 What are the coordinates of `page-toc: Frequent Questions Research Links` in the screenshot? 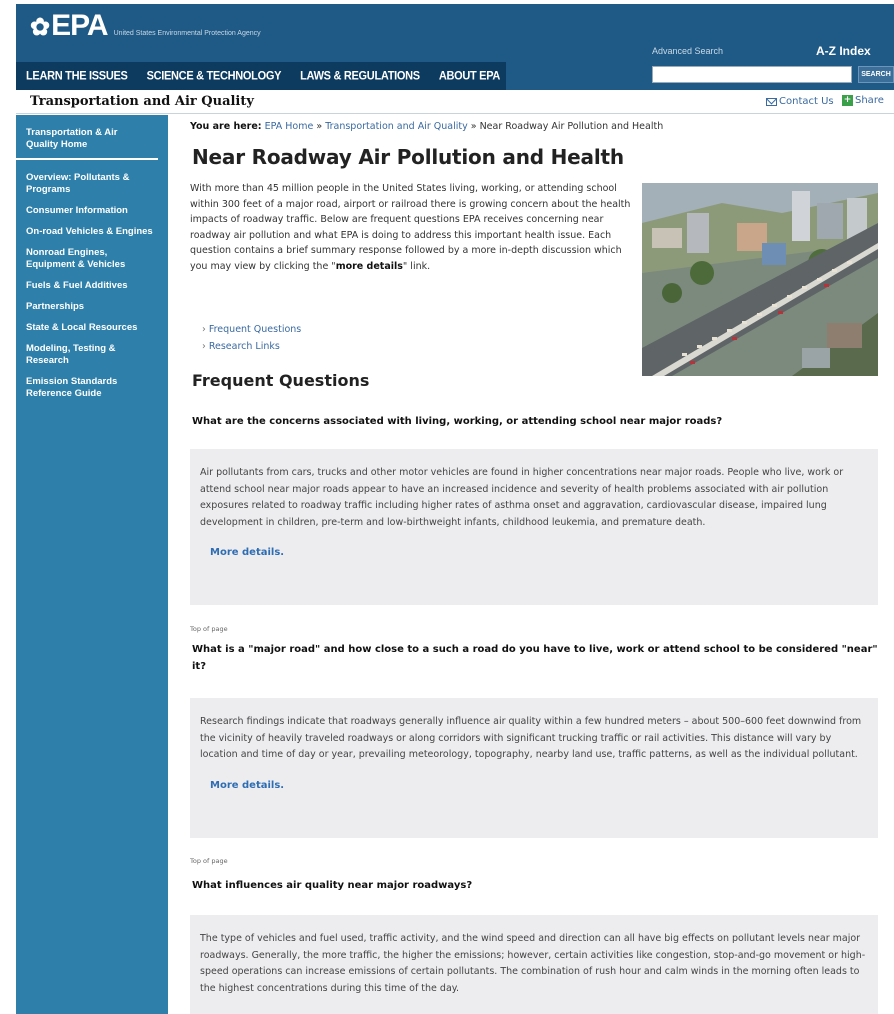 It's located at (251, 338).